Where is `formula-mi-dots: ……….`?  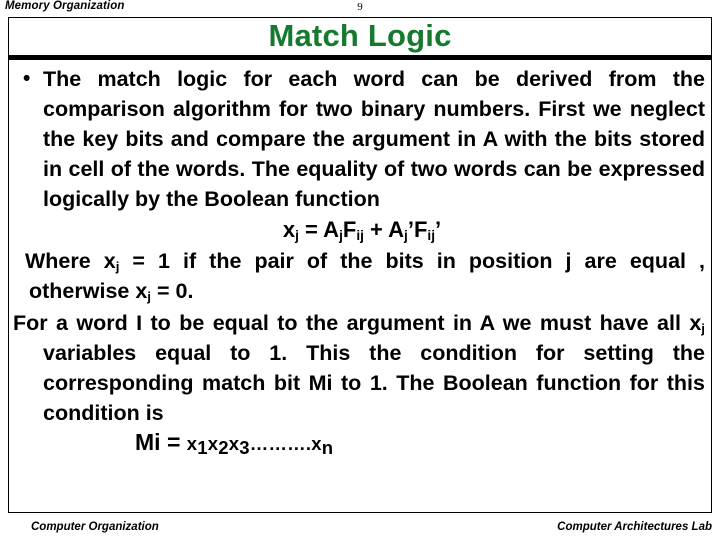
formula-mi-dots: ………. is located at coordinates (280, 443).